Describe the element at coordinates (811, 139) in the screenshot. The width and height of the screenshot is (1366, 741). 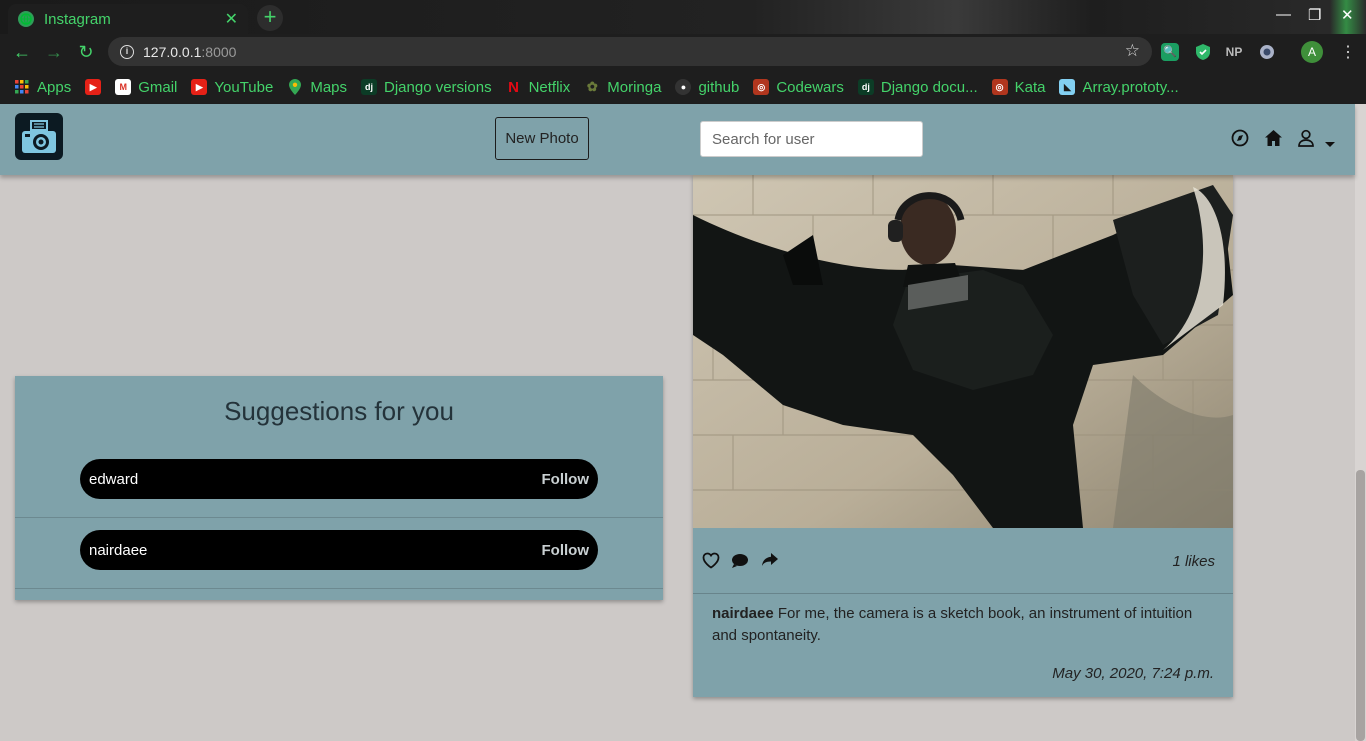
I see `search-input` at that location.